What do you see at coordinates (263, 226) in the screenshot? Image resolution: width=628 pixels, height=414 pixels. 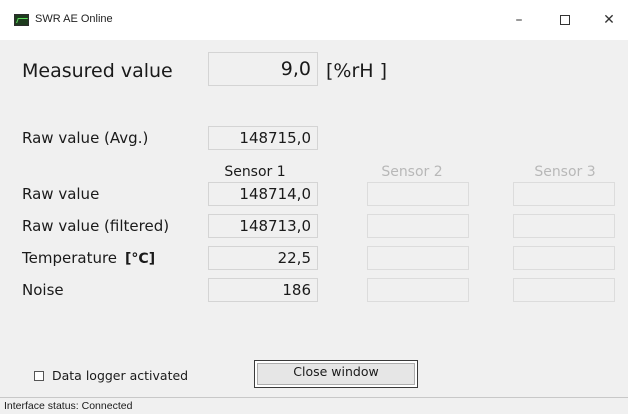 I see `sensor-1-raw-filtered: 148713,0` at bounding box center [263, 226].